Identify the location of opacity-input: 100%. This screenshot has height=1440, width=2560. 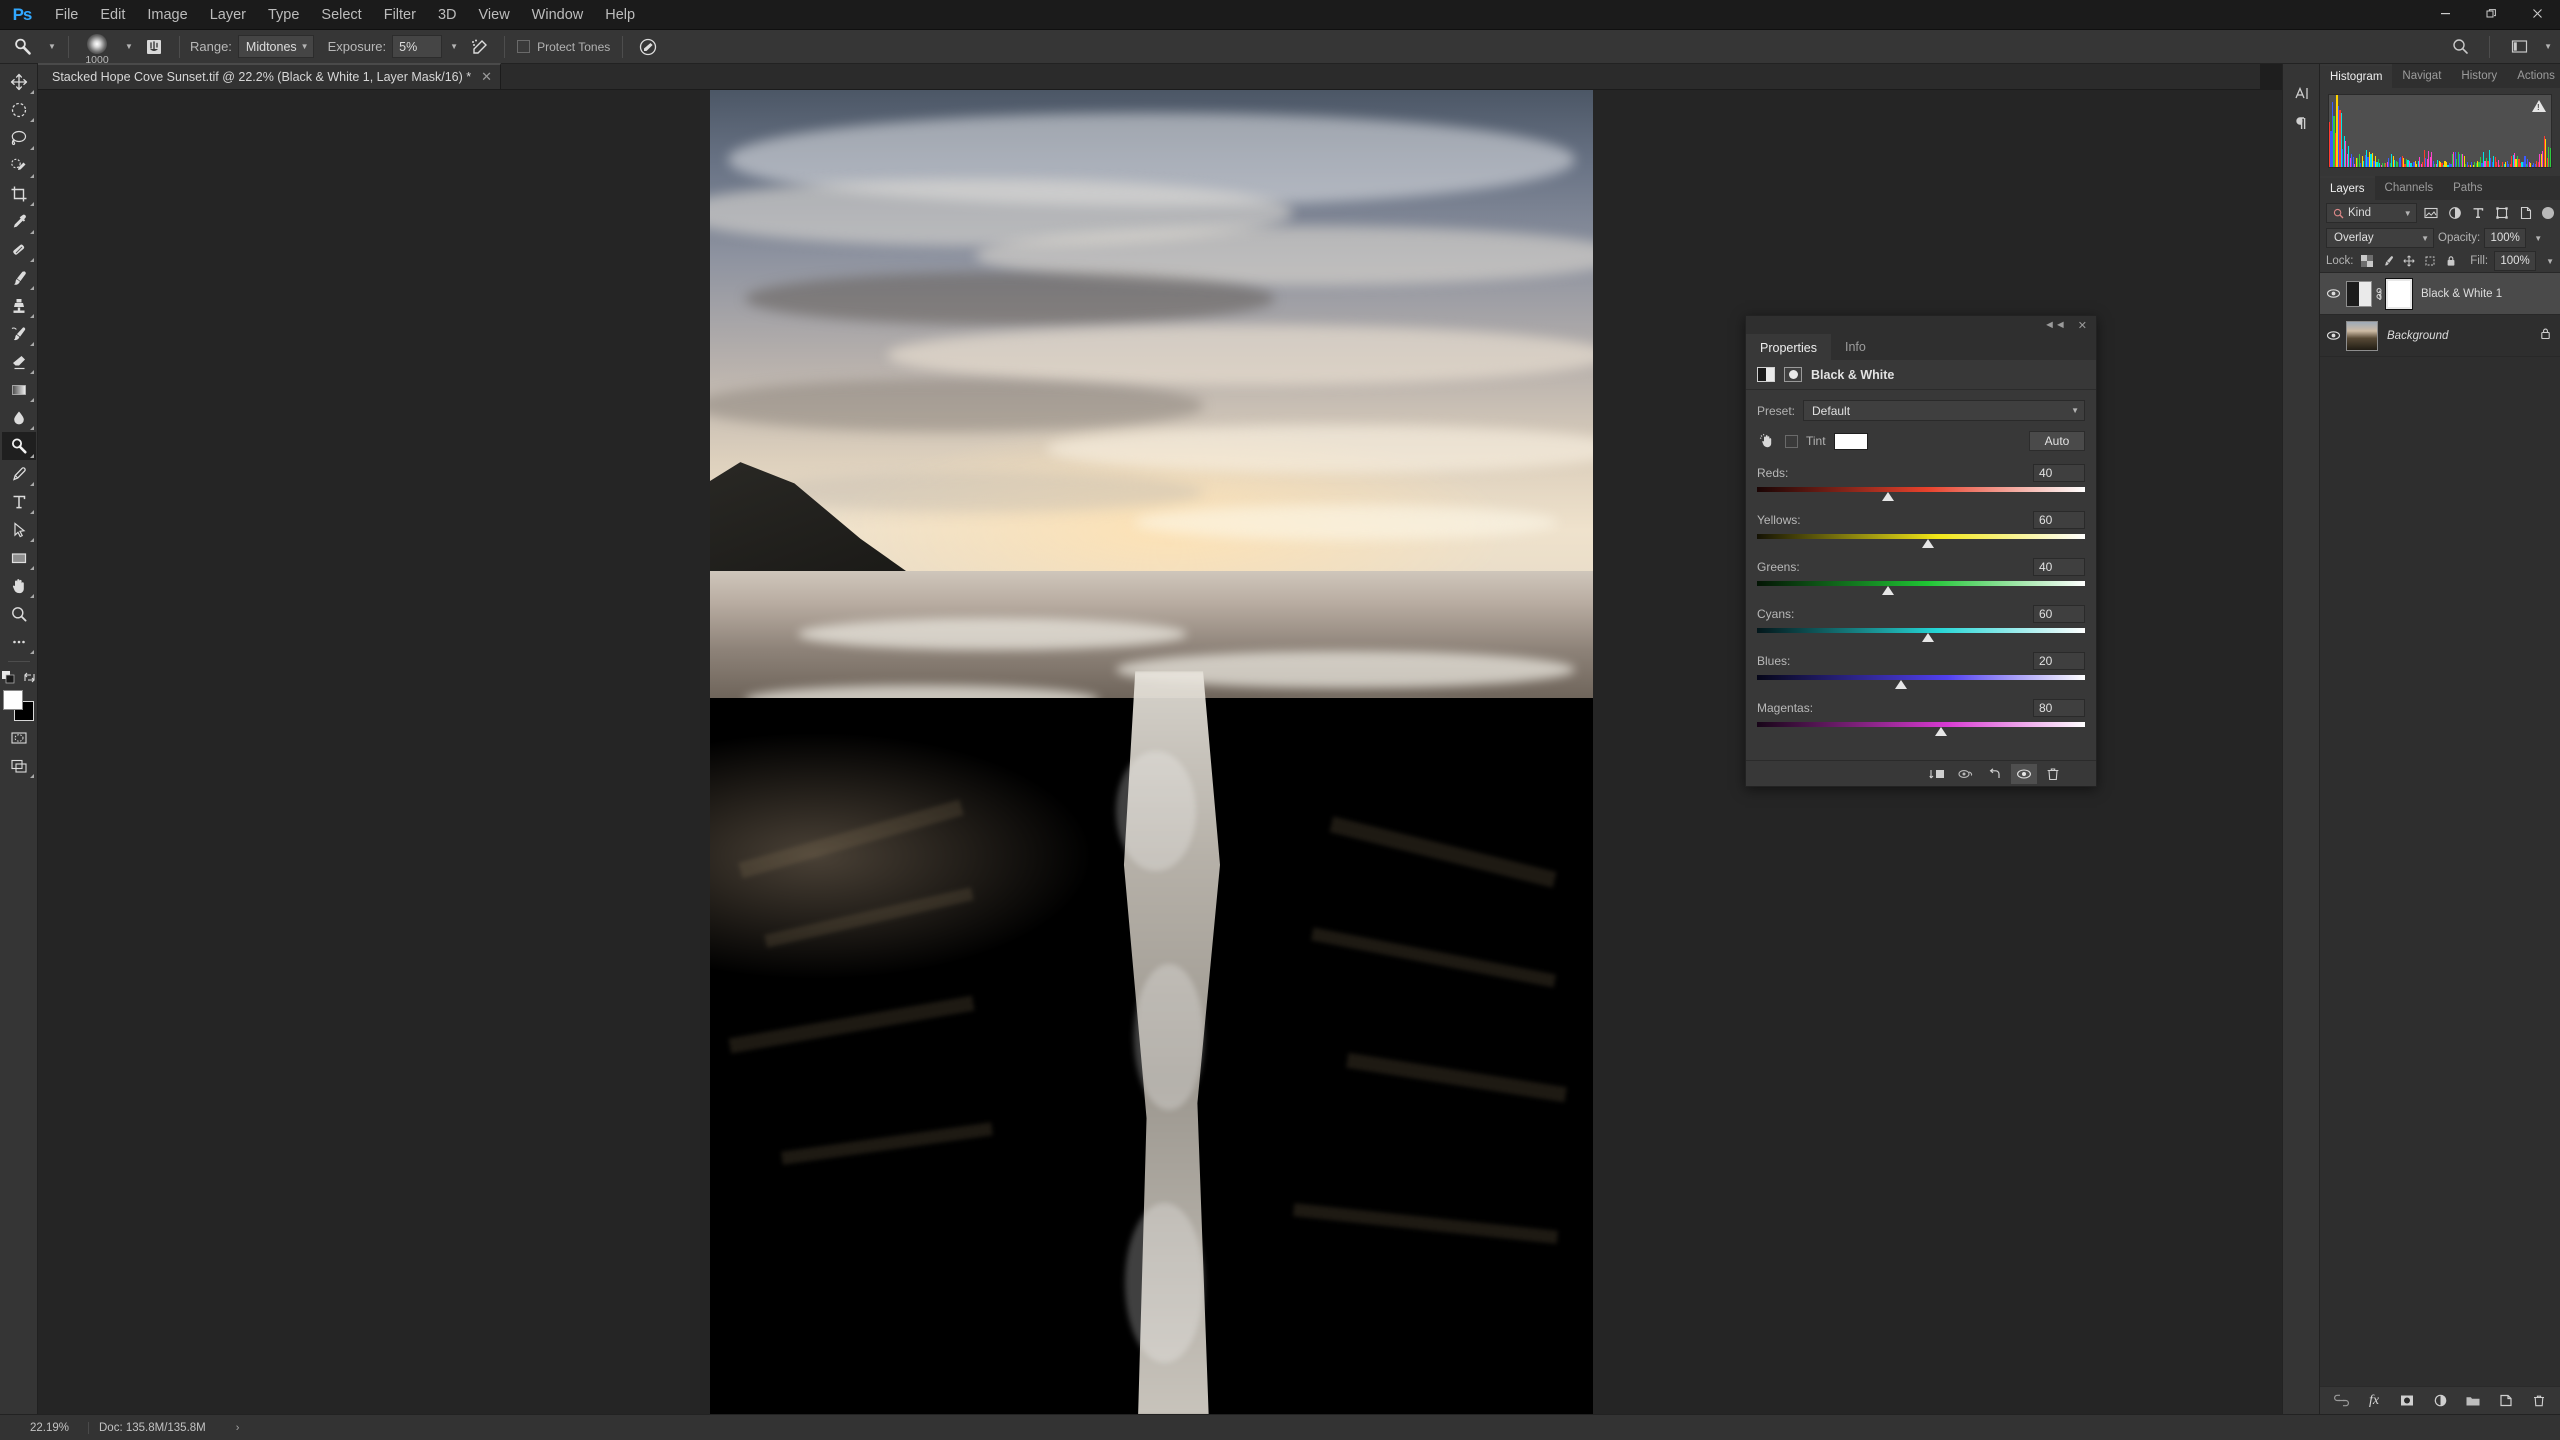
(2505, 238).